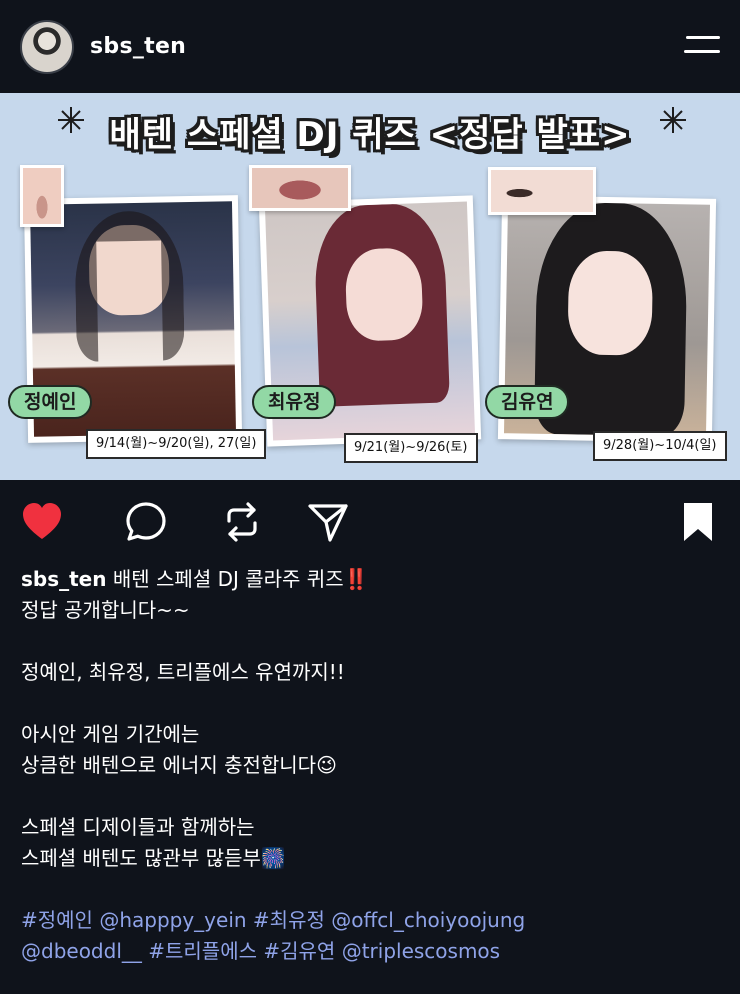 This screenshot has width=740, height=994. What do you see at coordinates (300, 188) in the screenshot?
I see `lips-hint-photo` at bounding box center [300, 188].